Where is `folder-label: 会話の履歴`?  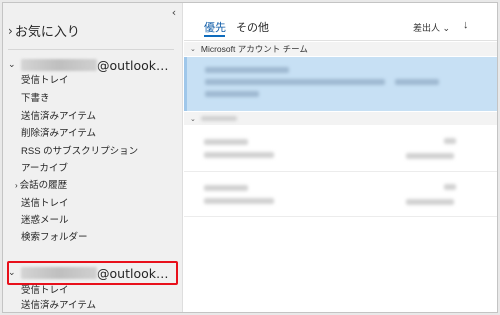
folder-label: 会話の履歴 is located at coordinates (43, 185).